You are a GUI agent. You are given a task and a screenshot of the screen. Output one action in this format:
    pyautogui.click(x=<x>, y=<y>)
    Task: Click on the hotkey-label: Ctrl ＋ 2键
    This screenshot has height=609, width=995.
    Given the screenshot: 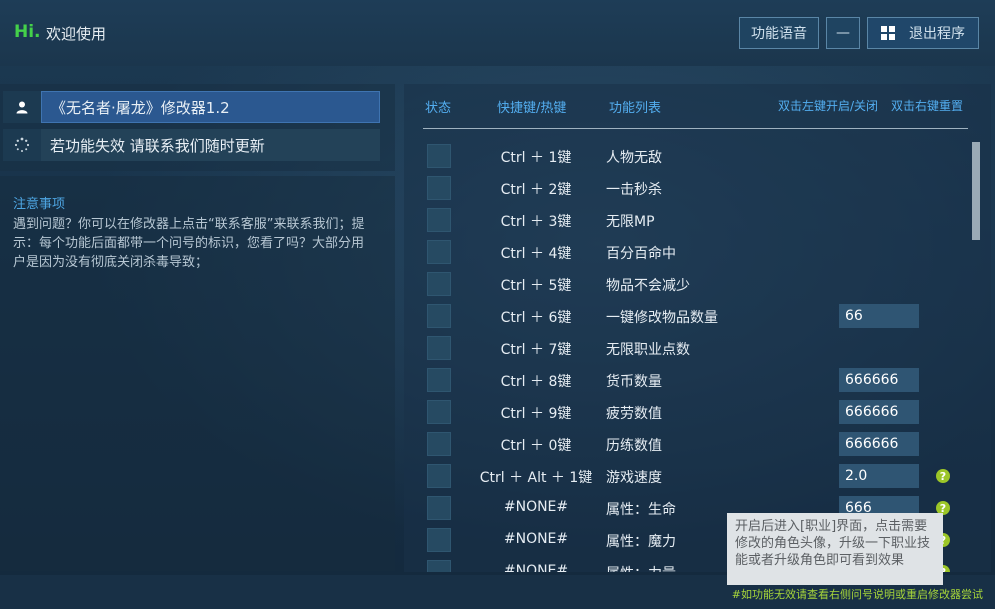 What is the action you would take?
    pyautogui.click(x=536, y=190)
    